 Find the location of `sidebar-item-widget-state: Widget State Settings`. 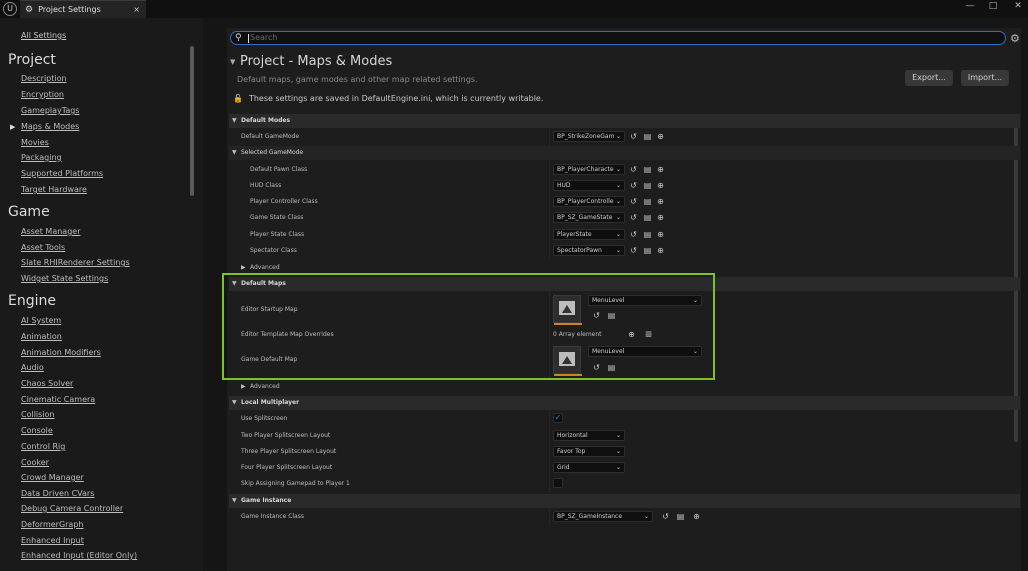

sidebar-item-widget-state: Widget State Settings is located at coordinates (64, 278).